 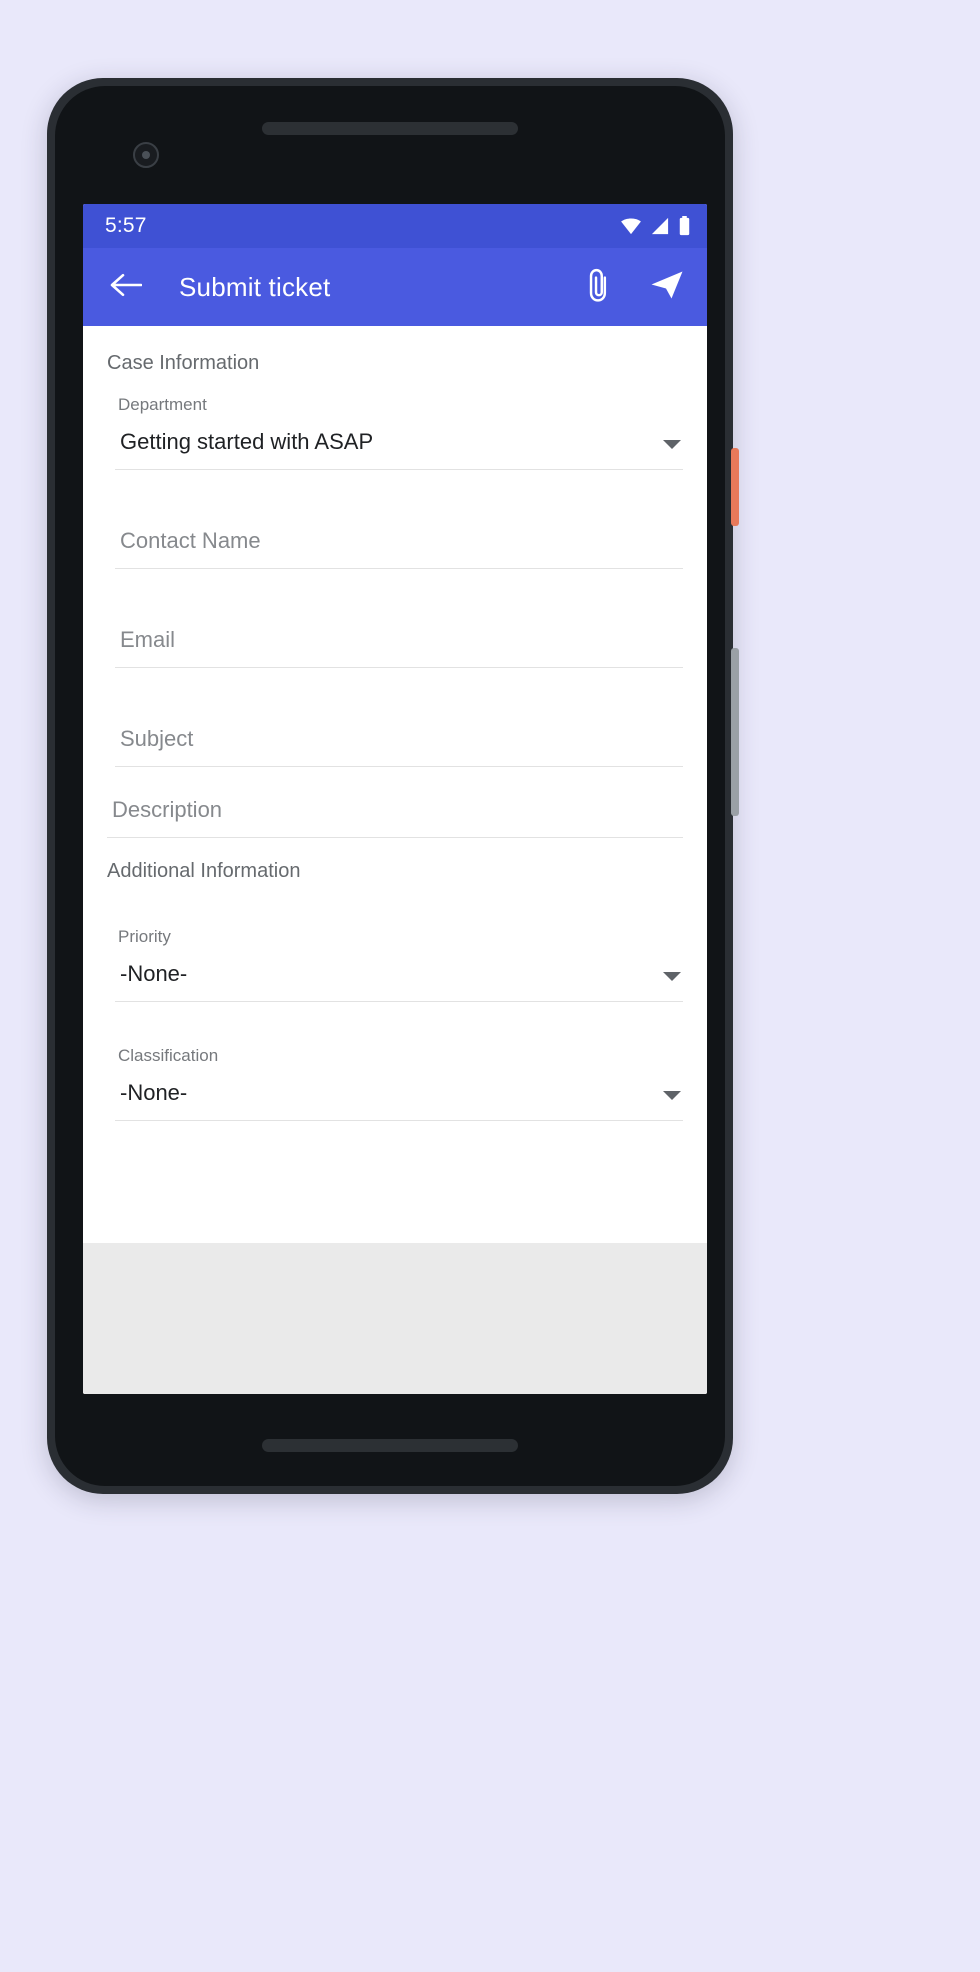 I want to click on back-arrow-icon, so click(x=126, y=287).